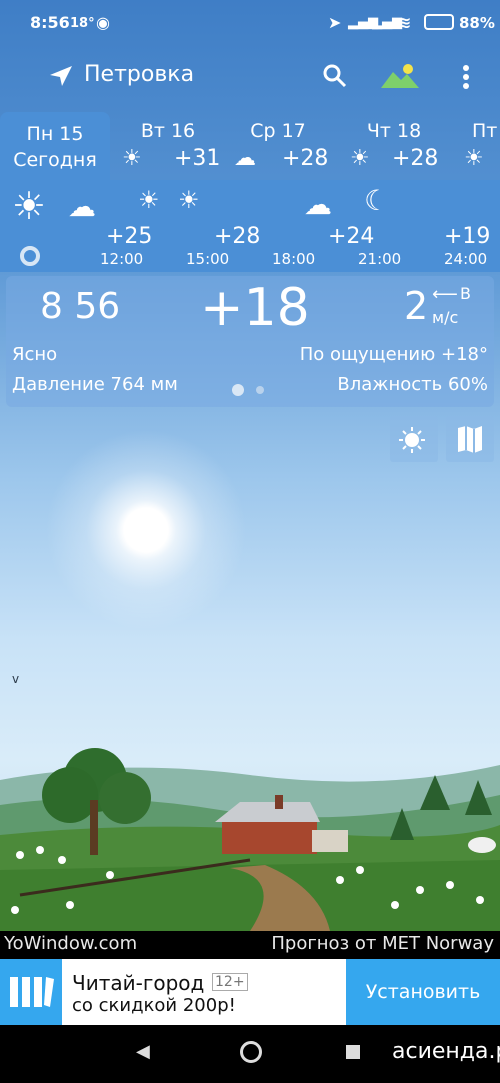  Describe the element at coordinates (143, 1051) in the screenshot. I see `back-icon: ◀` at that location.